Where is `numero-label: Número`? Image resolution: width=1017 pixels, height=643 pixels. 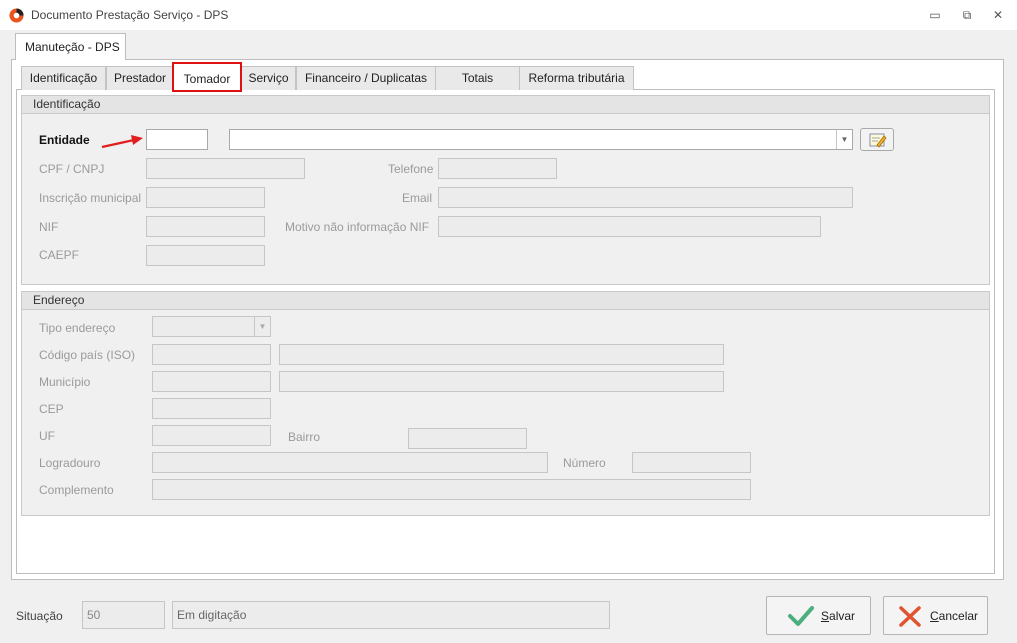
numero-label: Número is located at coordinates (584, 463).